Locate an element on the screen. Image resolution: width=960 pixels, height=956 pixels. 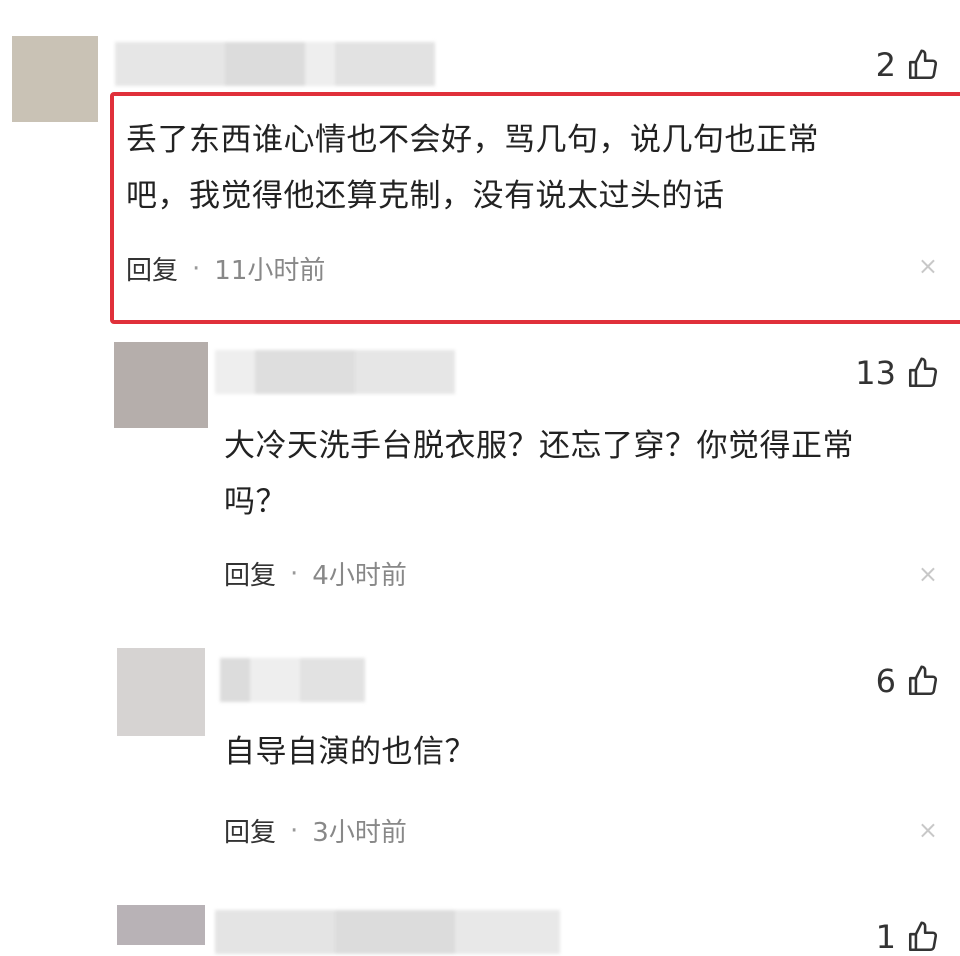
comment-text-line: 吧，我觉得他还算克制，没有说太过头的话 is located at coordinates (425, 196).